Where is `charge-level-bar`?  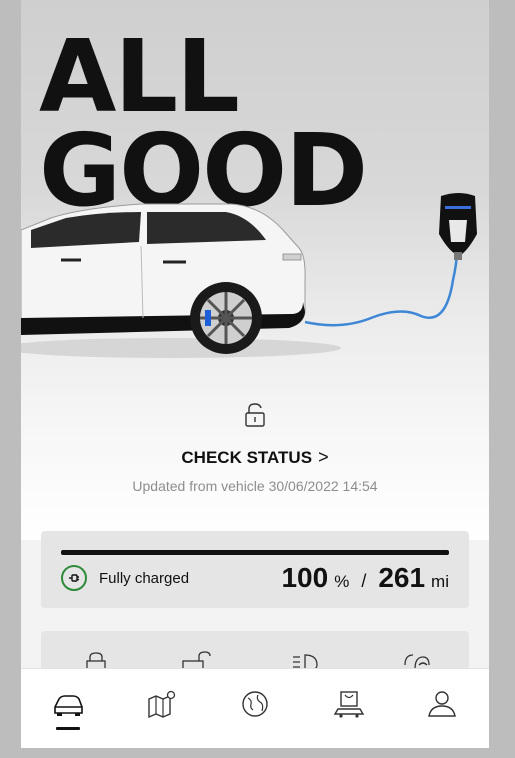
charge-level-bar is located at coordinates (255, 552).